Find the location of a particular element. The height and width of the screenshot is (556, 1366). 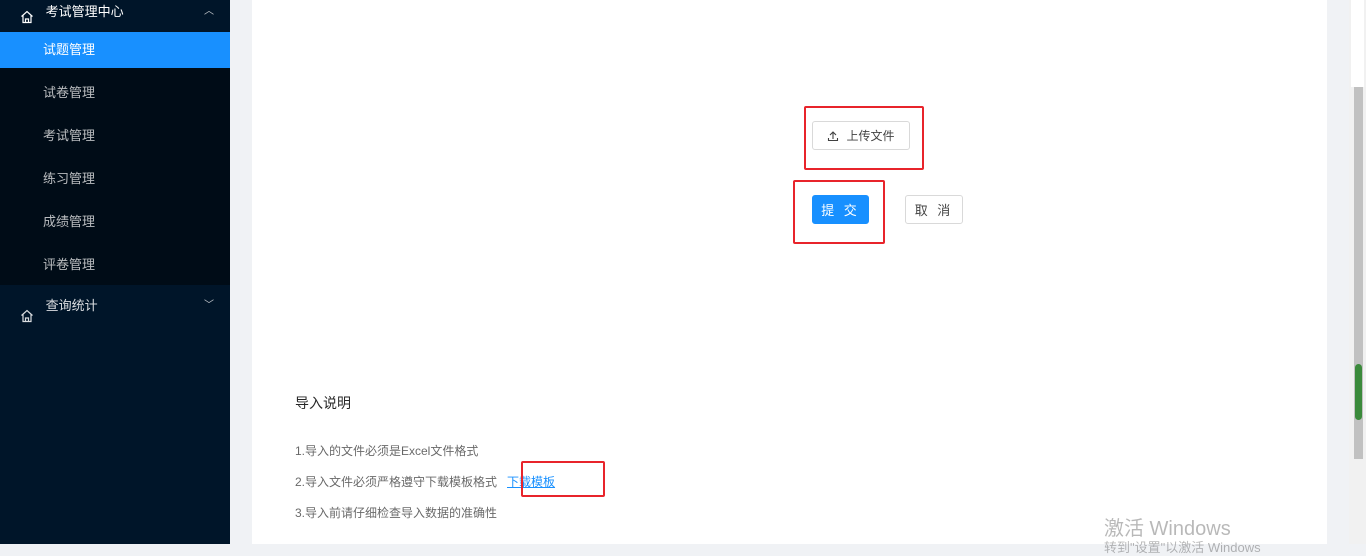

scrollbar-grip is located at coordinates (1358, 392).